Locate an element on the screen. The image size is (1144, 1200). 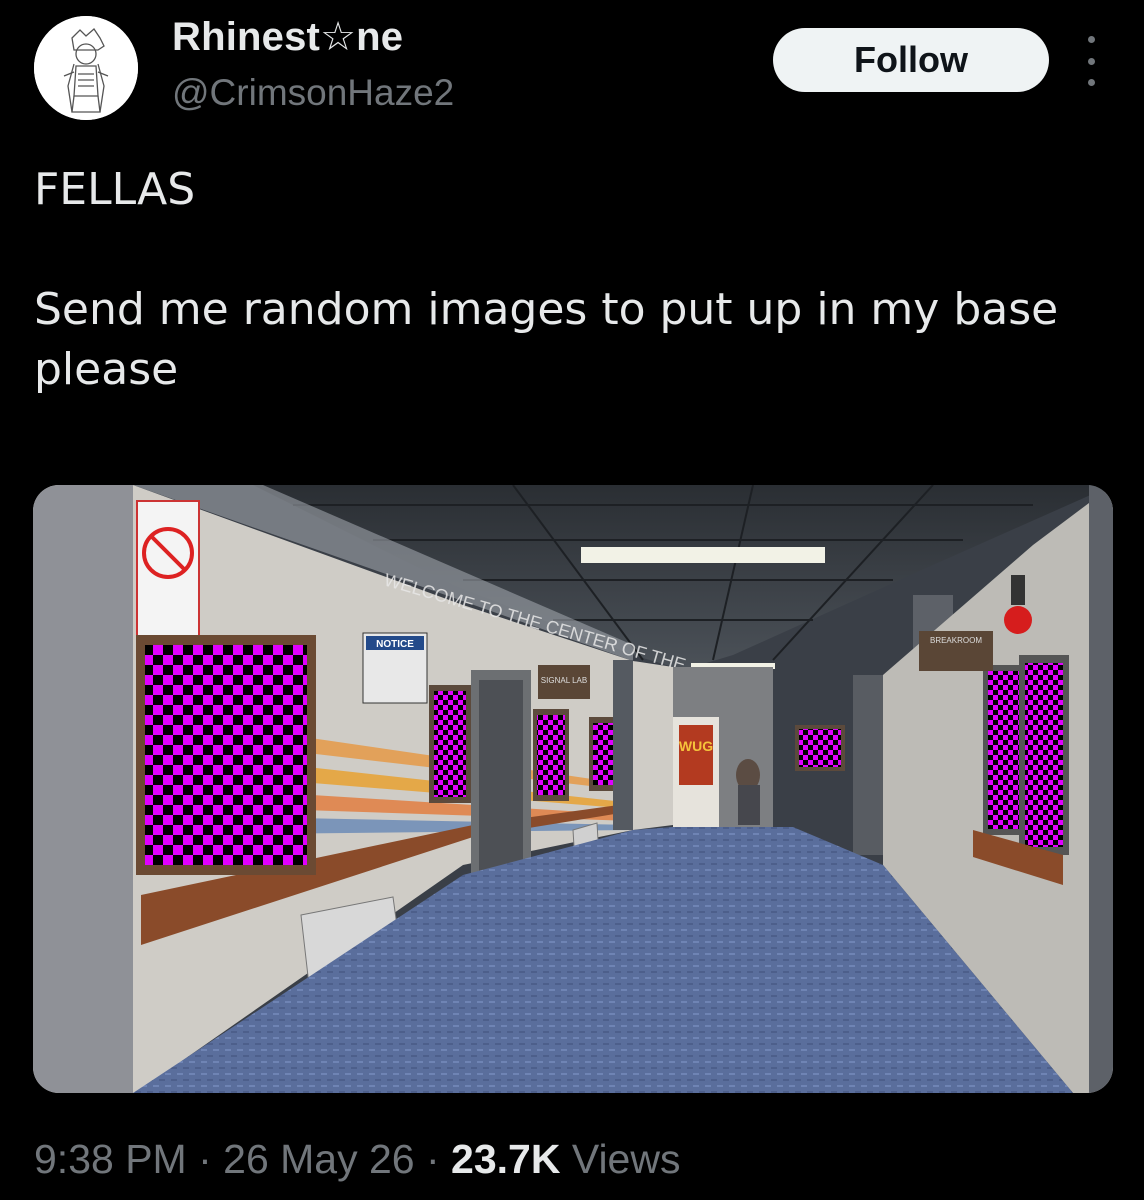
notice-sign-label: NOTICE is located at coordinates (395, 644).